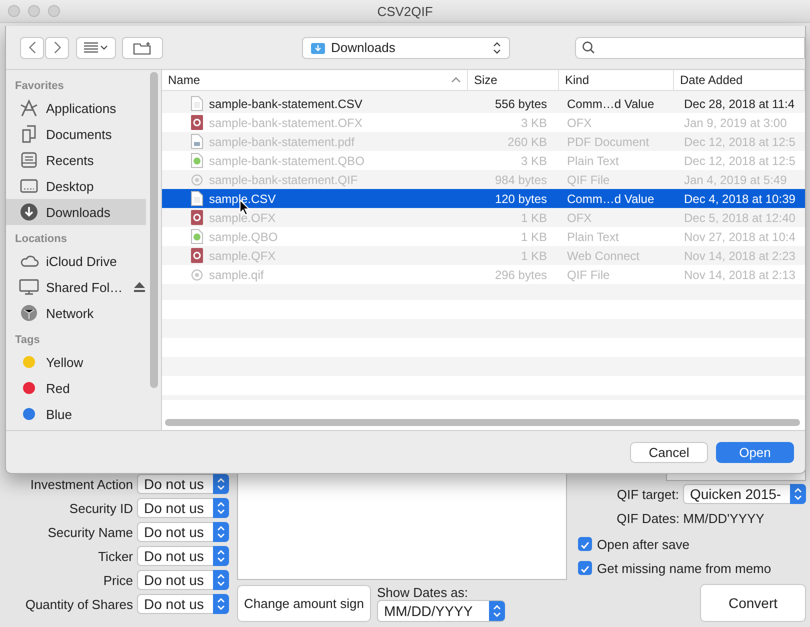 The height and width of the screenshot is (627, 810). Describe the element at coordinates (521, 275) in the screenshot. I see `file-size: 296 bytes` at that location.